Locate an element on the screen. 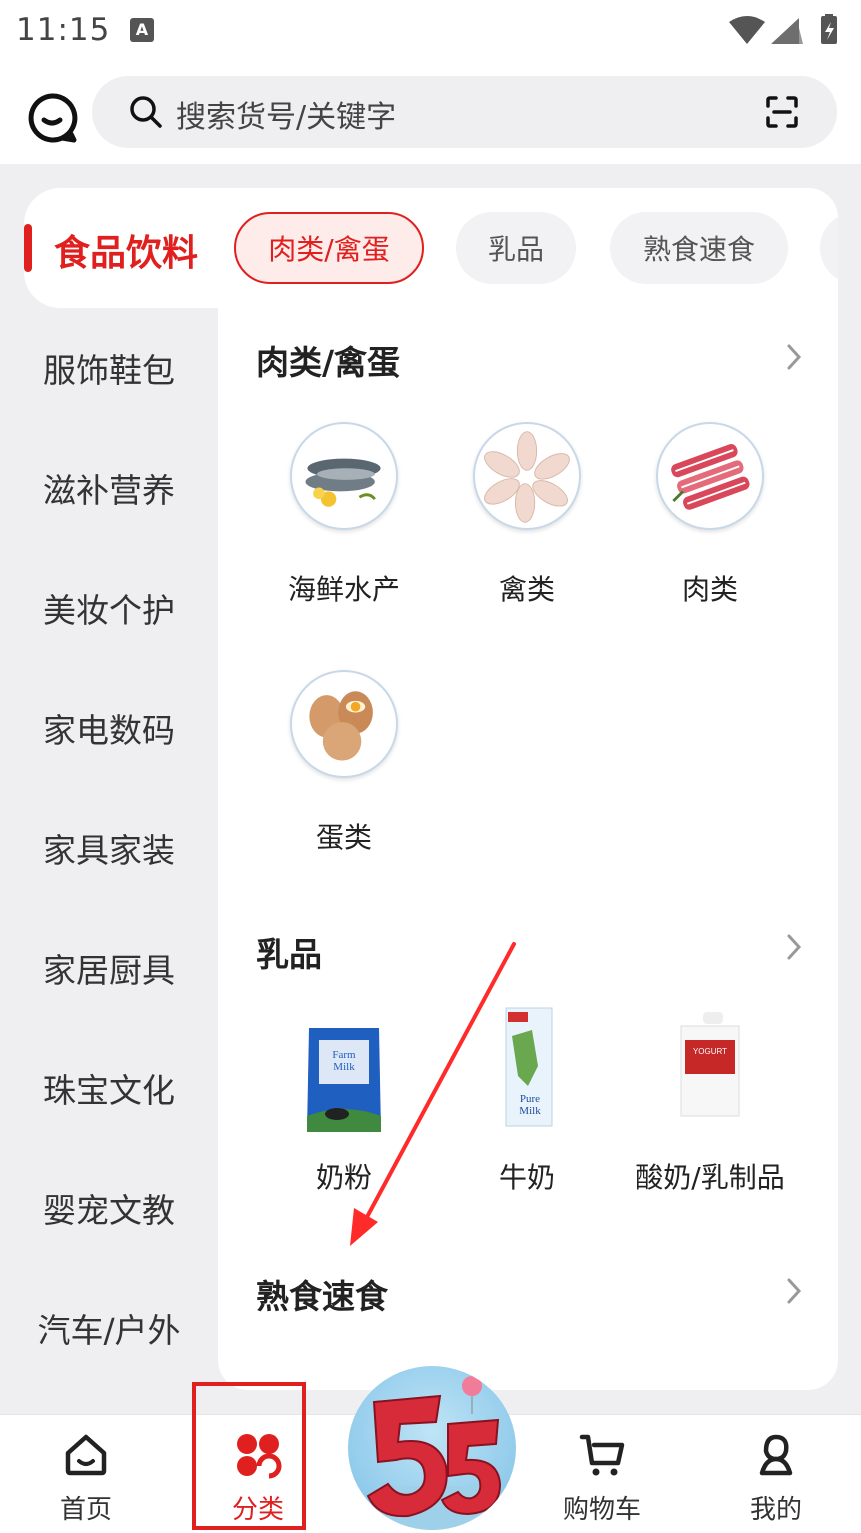 The height and width of the screenshot is (1533, 861). sidebar-item-electronics: 家电数码 is located at coordinates (109, 728).